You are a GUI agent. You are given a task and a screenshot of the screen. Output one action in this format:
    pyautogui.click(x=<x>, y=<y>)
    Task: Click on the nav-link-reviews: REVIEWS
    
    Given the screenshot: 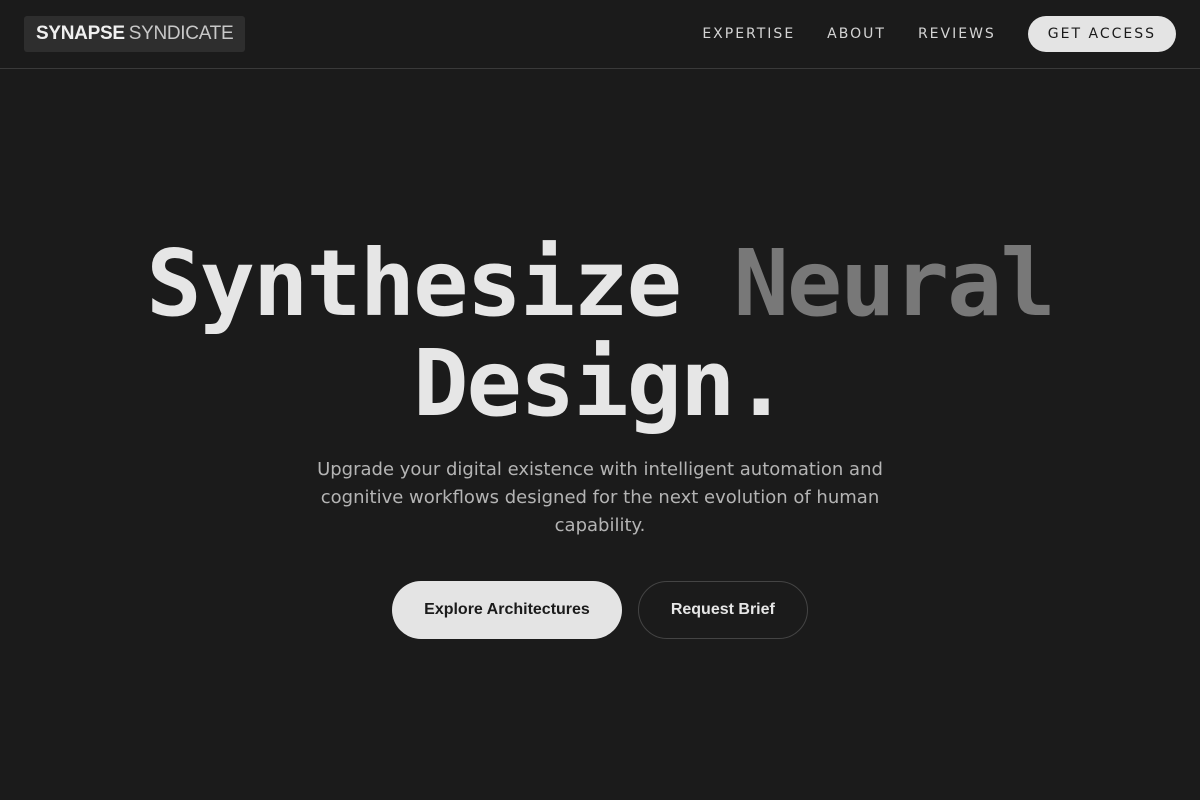 What is the action you would take?
    pyautogui.click(x=957, y=34)
    